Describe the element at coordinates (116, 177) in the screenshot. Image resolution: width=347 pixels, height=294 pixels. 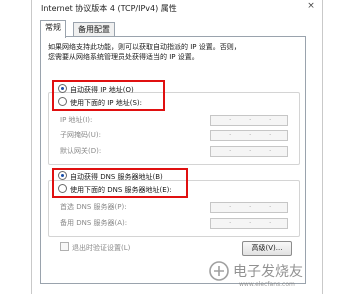
I see `dns-auto-label: 自动获得 DNS 服务器地址(B)` at that location.